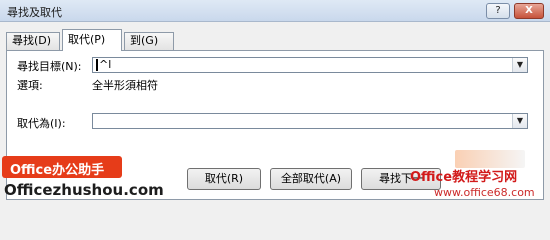 The width and height of the screenshot is (550, 240). I want to click on options-label: 選項:, so click(30, 85).